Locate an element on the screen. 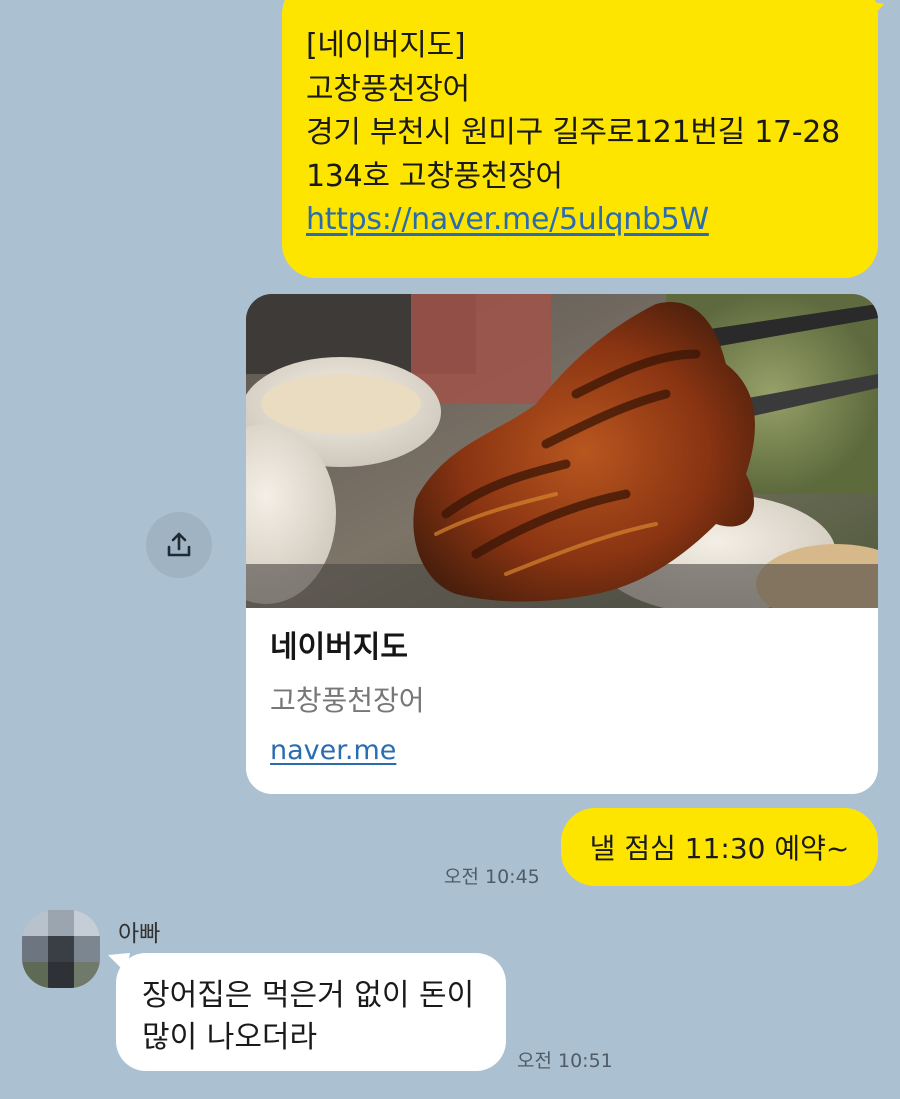 The image size is (900, 1099). reply-message-bubble: 장어집은 먹은거 없이 돈이 많이 나오더라 is located at coordinates (311, 1012).